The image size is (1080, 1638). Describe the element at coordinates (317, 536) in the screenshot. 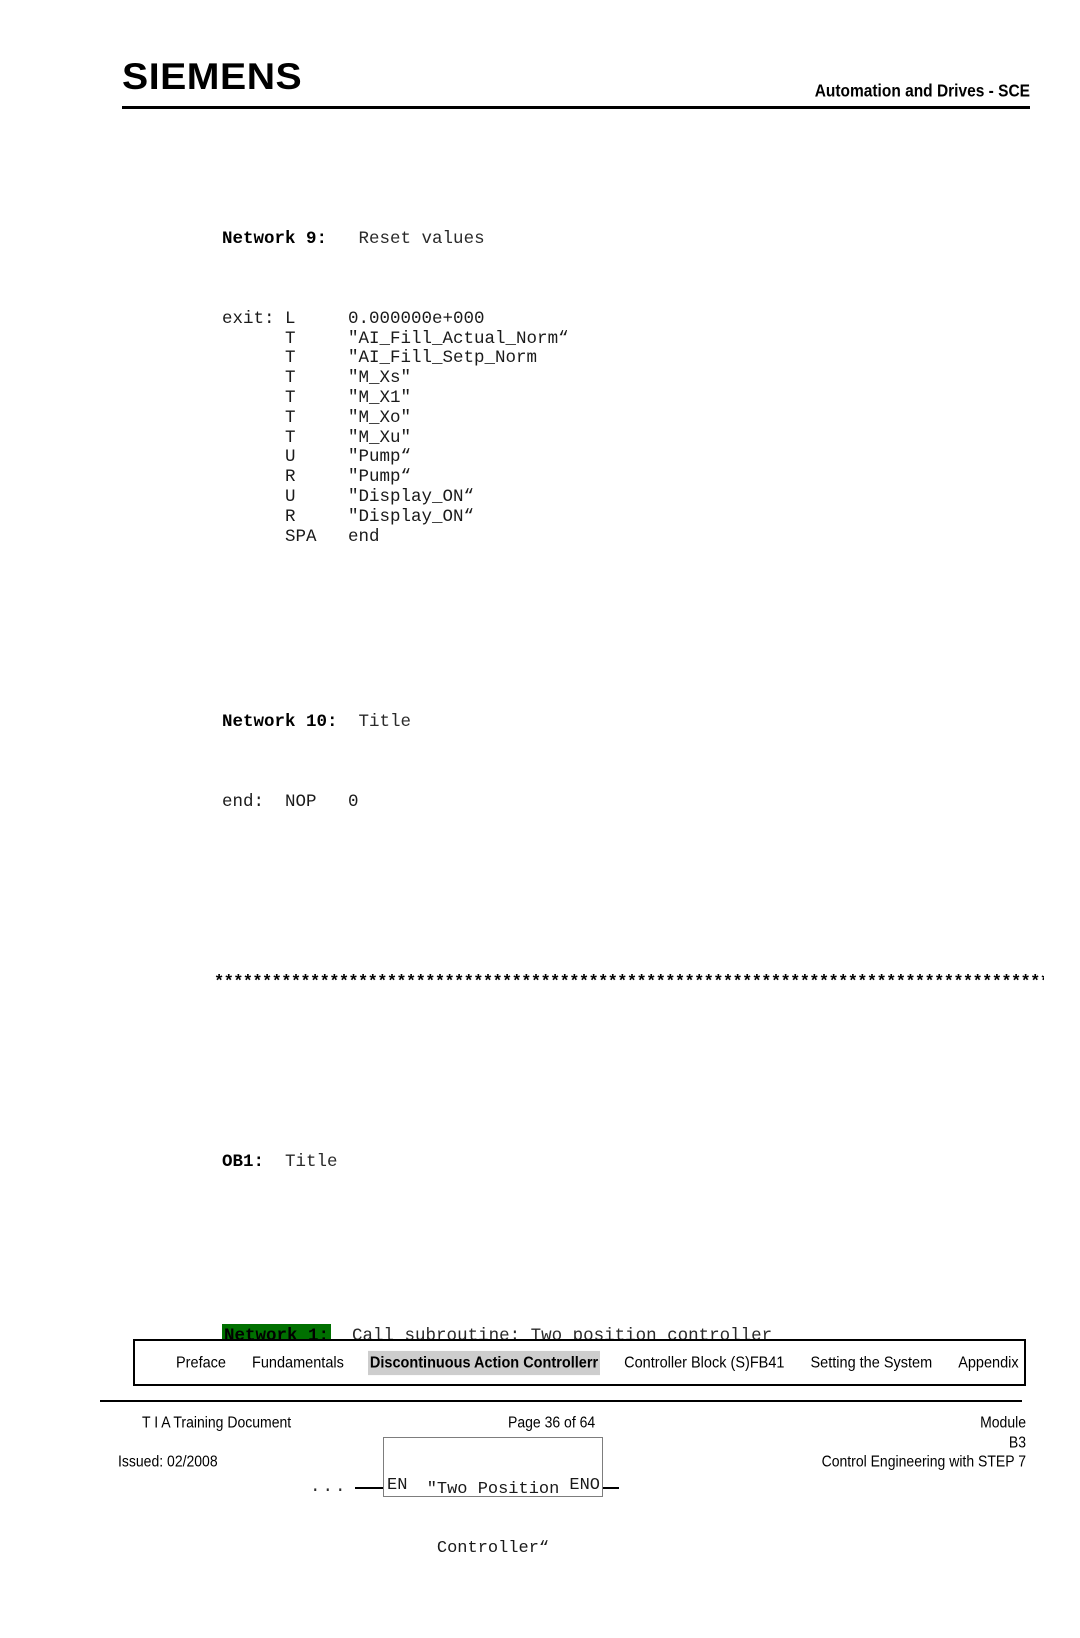

I see `stl-operator: SPA` at that location.